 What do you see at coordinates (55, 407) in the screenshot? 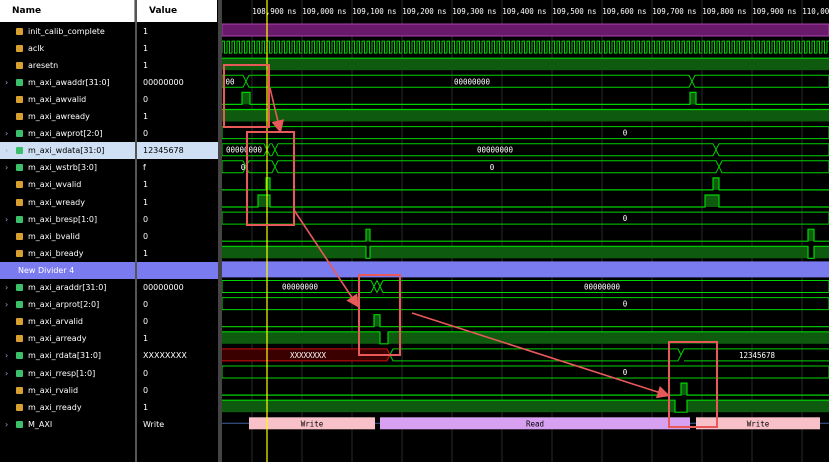
I see `signal-name: m_axi_rready` at bounding box center [55, 407].